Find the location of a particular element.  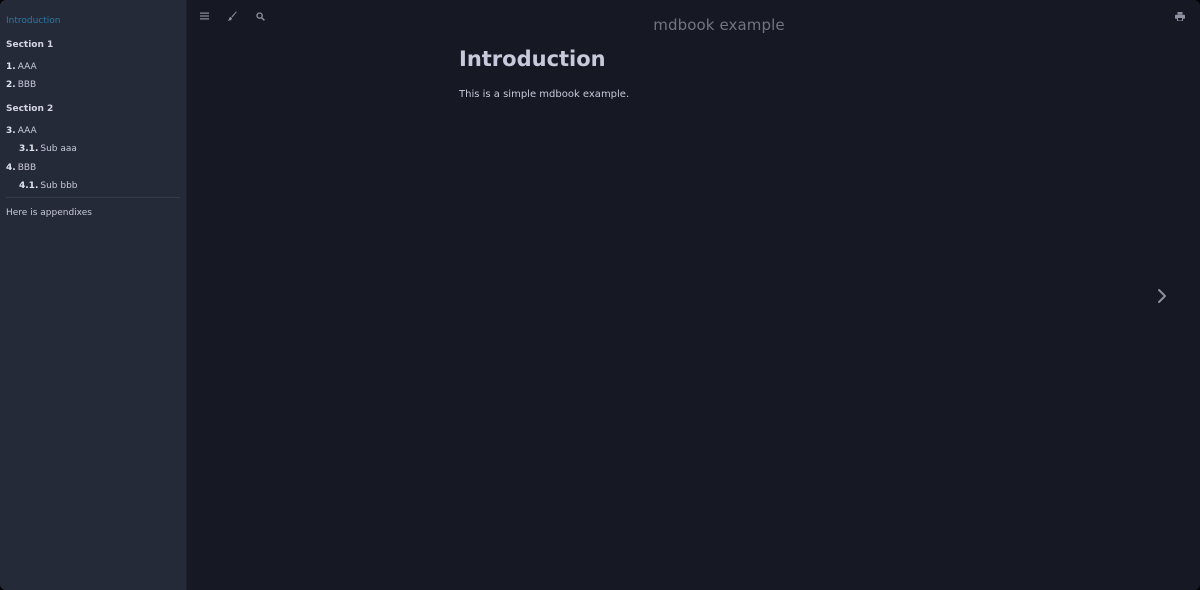

chapter-number: 3. is located at coordinates (11, 131).